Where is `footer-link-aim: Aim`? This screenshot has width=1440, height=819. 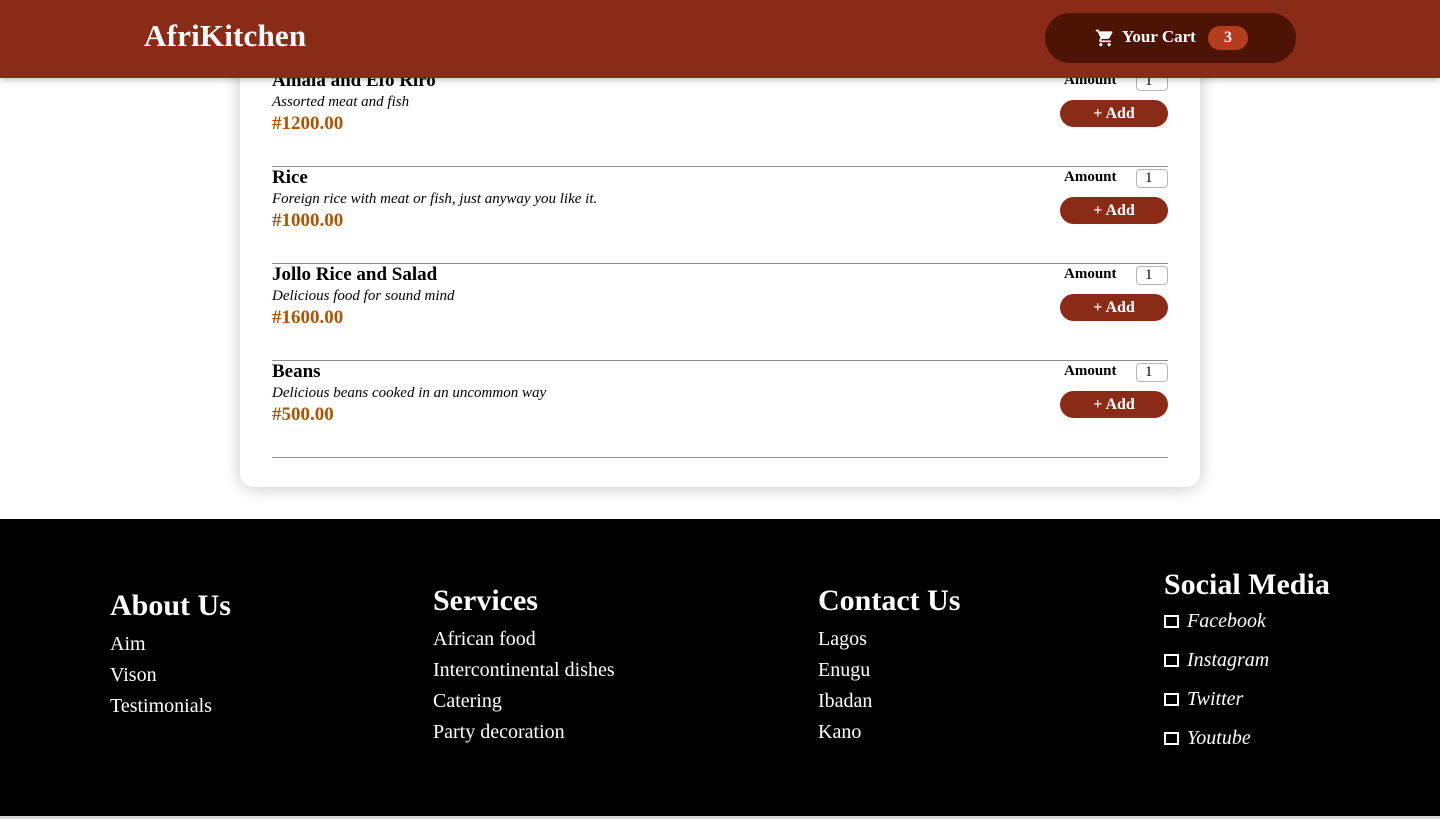 footer-link-aim: Aim is located at coordinates (170, 644).